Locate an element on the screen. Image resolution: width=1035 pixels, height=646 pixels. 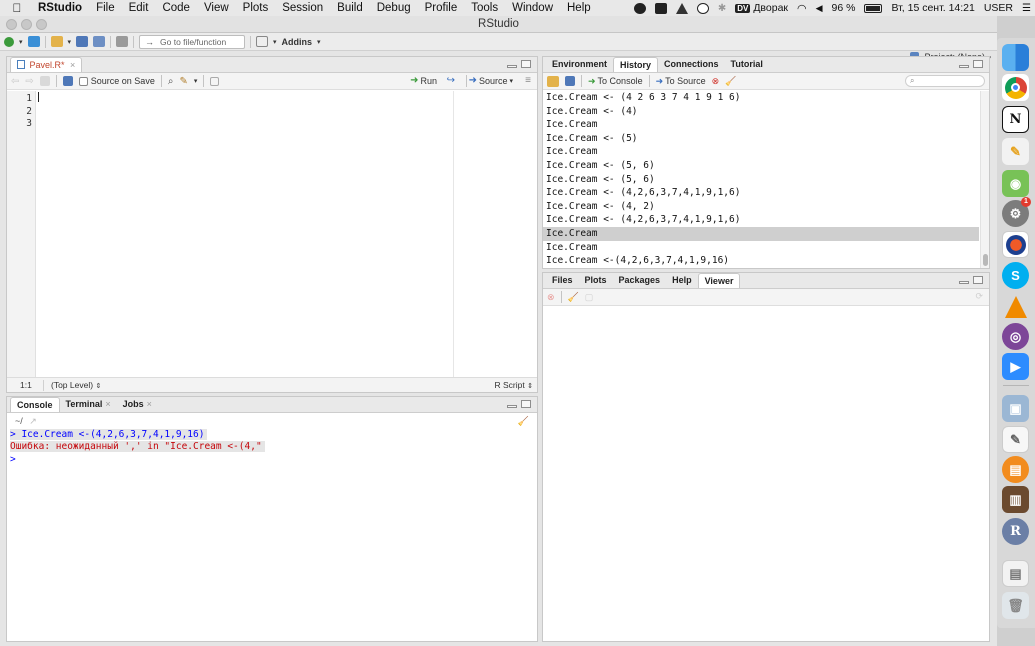
history-entry: Ice.Cream <-(4,2,6,3,7,4,1,9,16) is located at coordinates (761, 261).